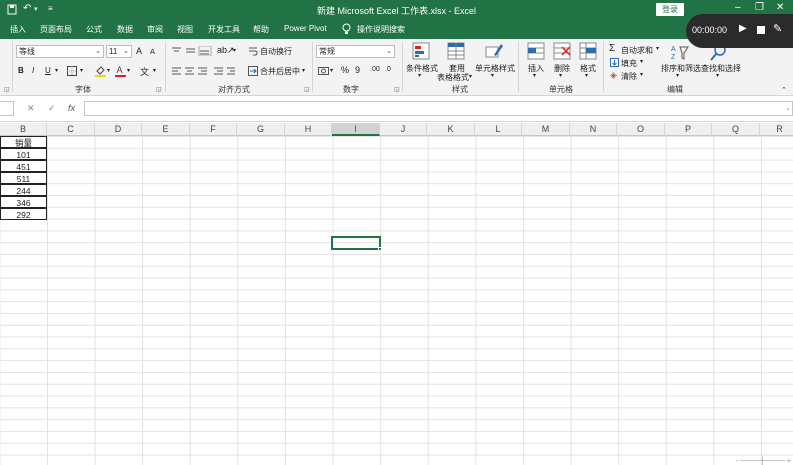 The width and height of the screenshot is (793, 465). Describe the element at coordinates (23, 142) in the screenshot. I see `table-header-cell: 销量` at that location.